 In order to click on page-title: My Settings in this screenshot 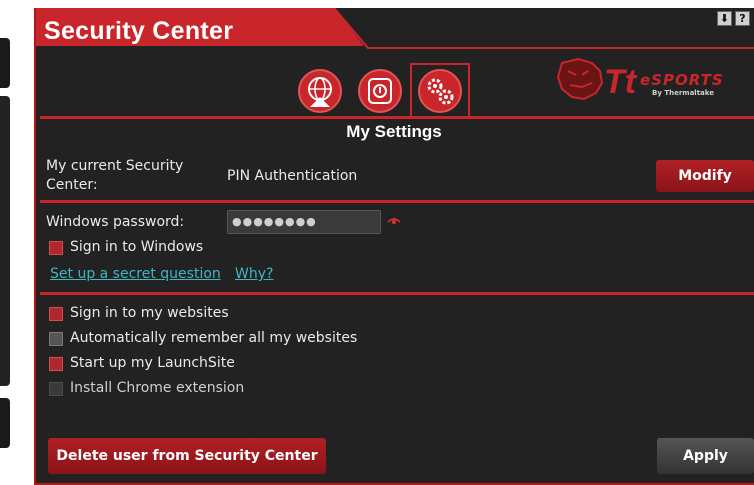, I will do `click(394, 131)`.